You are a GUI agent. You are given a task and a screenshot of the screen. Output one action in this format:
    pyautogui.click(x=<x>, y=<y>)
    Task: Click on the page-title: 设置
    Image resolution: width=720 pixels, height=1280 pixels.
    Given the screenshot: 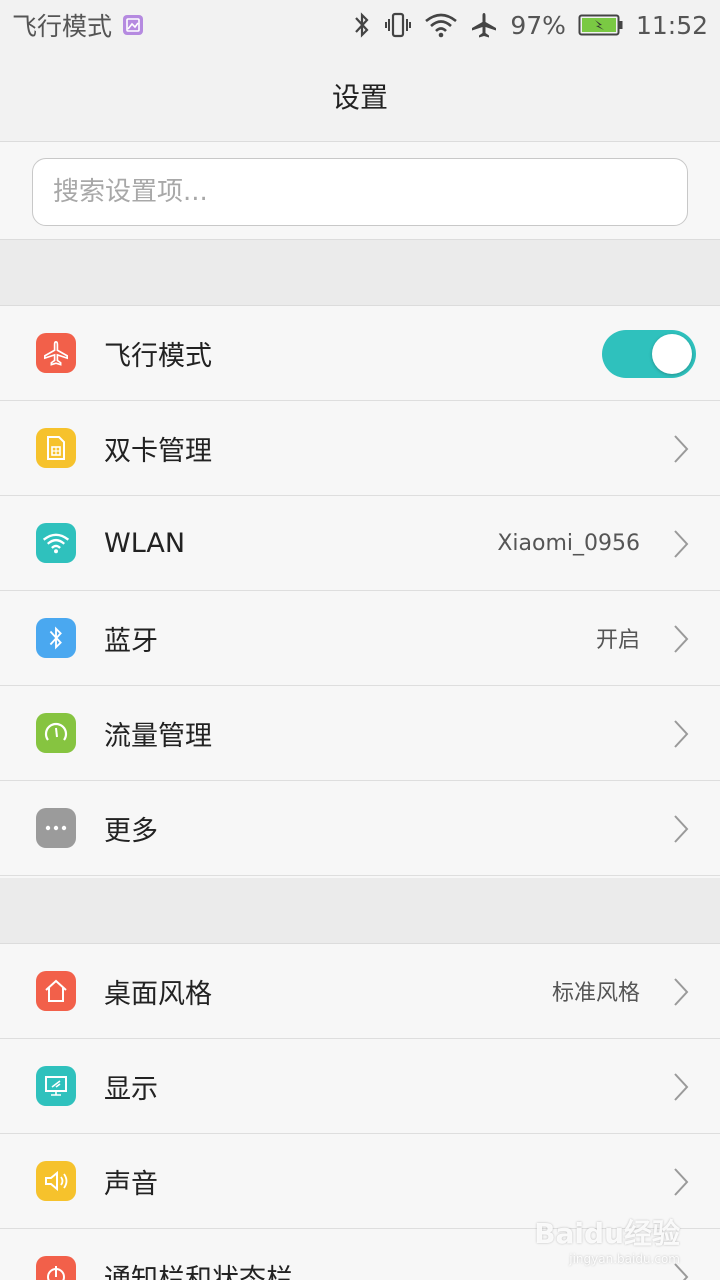 What is the action you would take?
    pyautogui.click(x=359, y=97)
    